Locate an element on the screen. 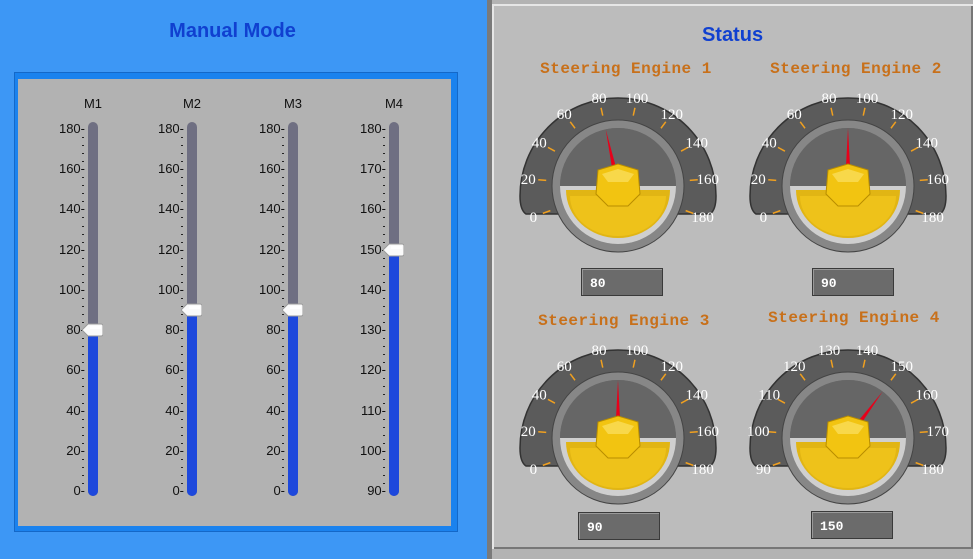  value-display-1: 80 is located at coordinates (622, 282).